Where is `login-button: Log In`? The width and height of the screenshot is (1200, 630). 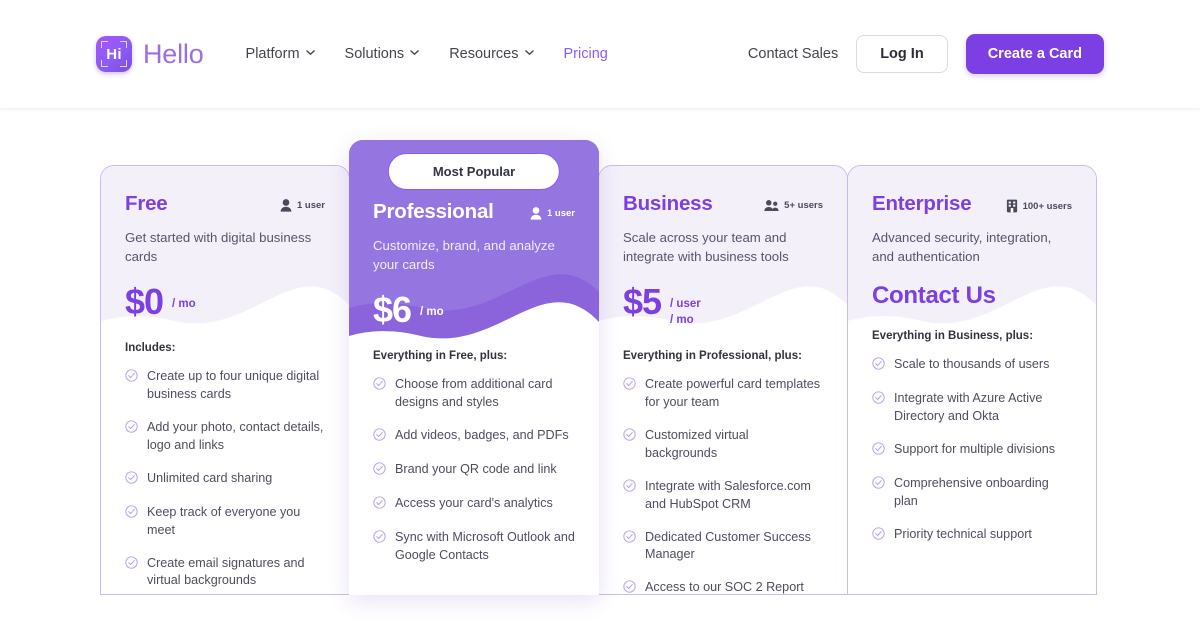
login-button: Log In is located at coordinates (902, 54).